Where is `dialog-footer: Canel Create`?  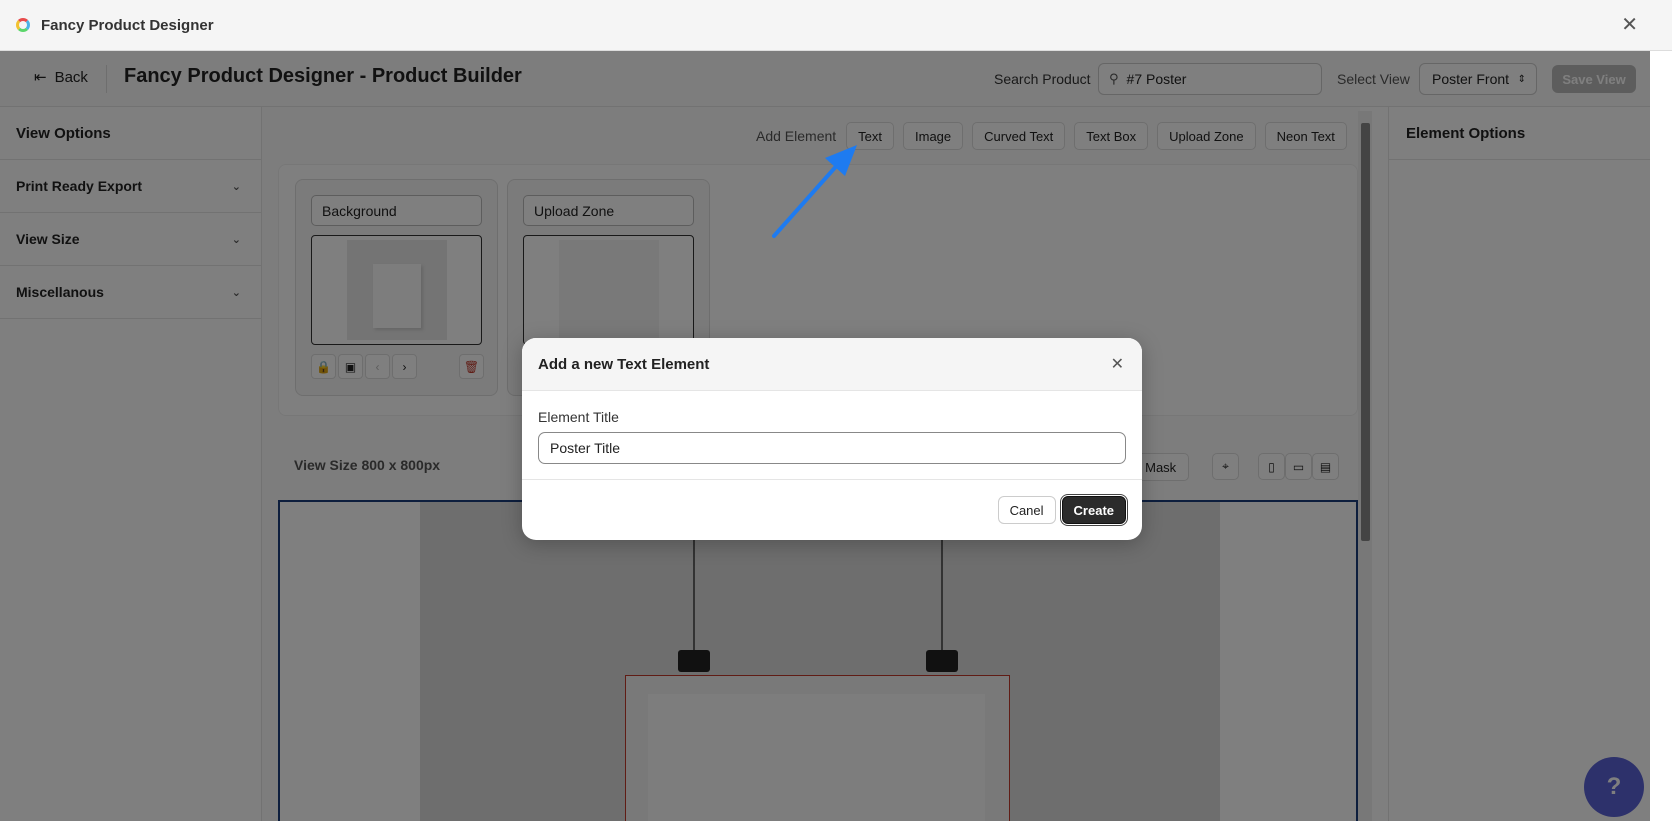 dialog-footer: Canel Create is located at coordinates (1061, 510).